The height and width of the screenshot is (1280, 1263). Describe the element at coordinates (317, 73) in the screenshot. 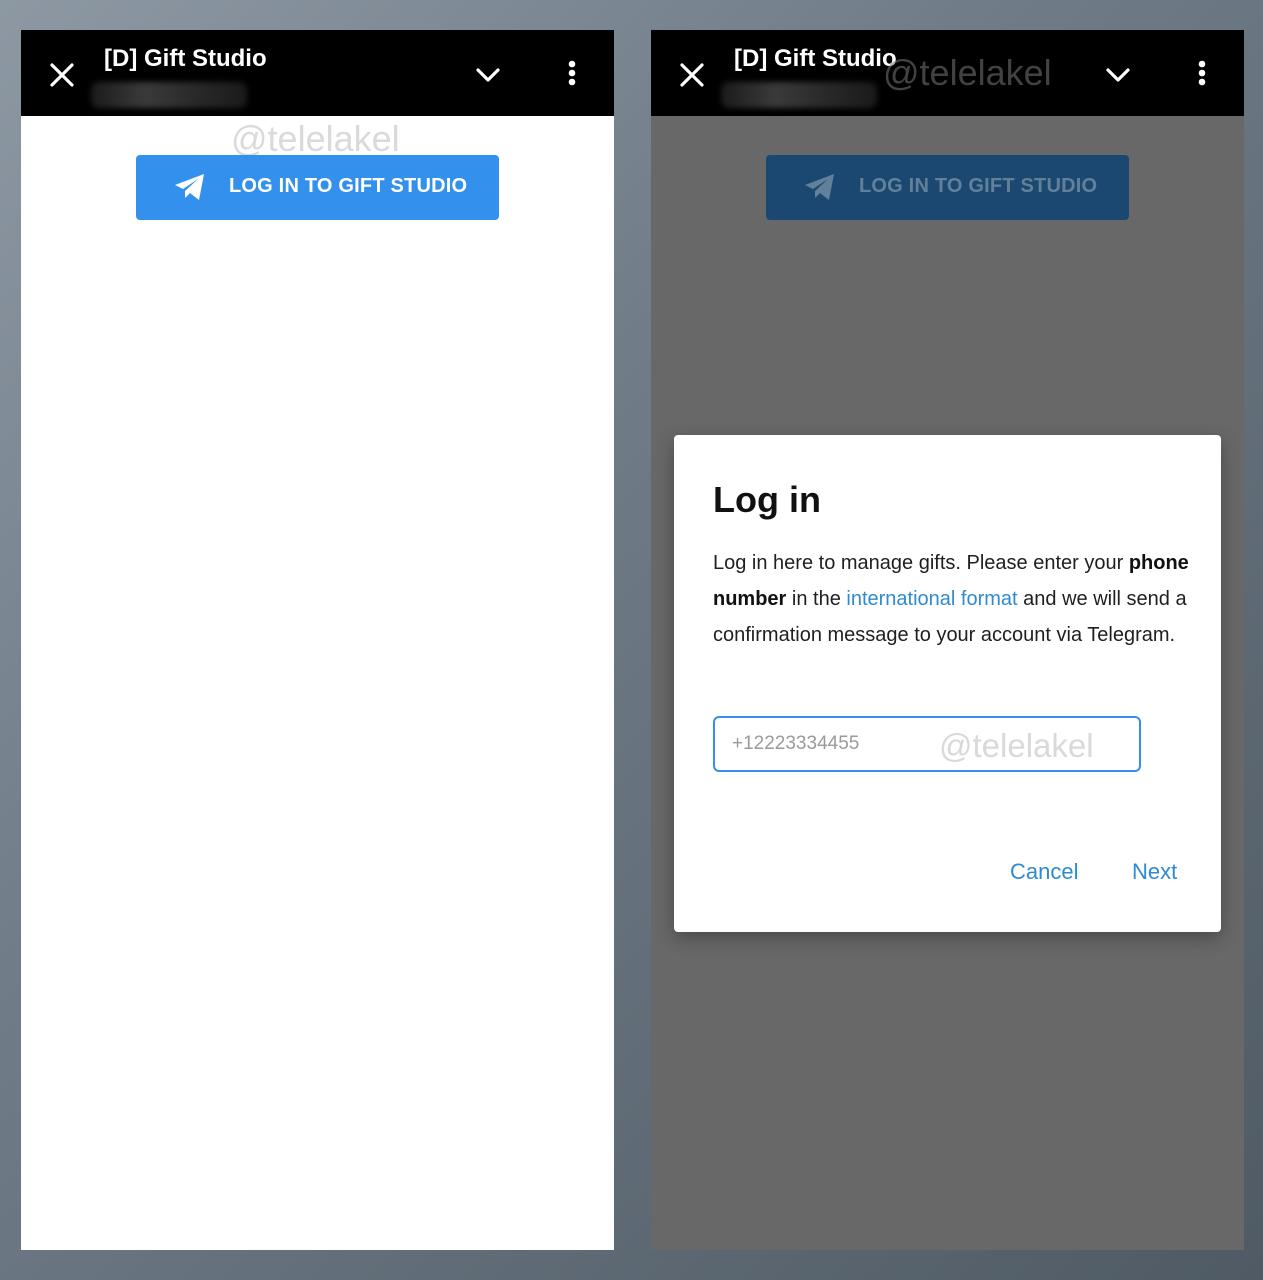

I see `header-bar: [D] Gift Studio` at that location.